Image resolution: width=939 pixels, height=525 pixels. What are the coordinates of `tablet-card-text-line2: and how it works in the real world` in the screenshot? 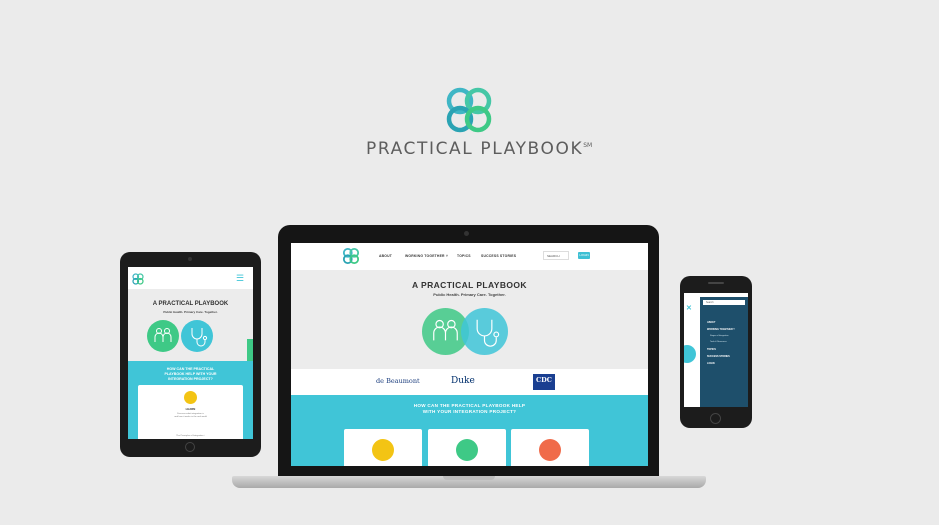 It's located at (190, 417).